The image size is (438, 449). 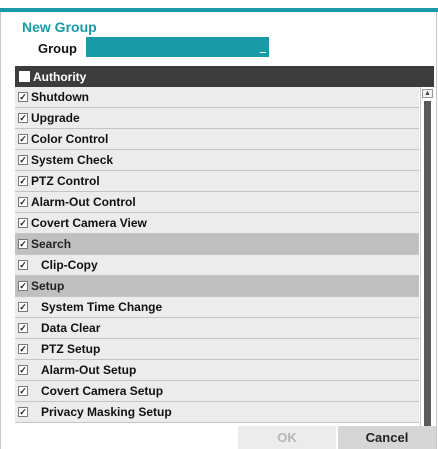 What do you see at coordinates (217, 412) in the screenshot?
I see `list-item: ✓ Privacy Masking Setup` at bounding box center [217, 412].